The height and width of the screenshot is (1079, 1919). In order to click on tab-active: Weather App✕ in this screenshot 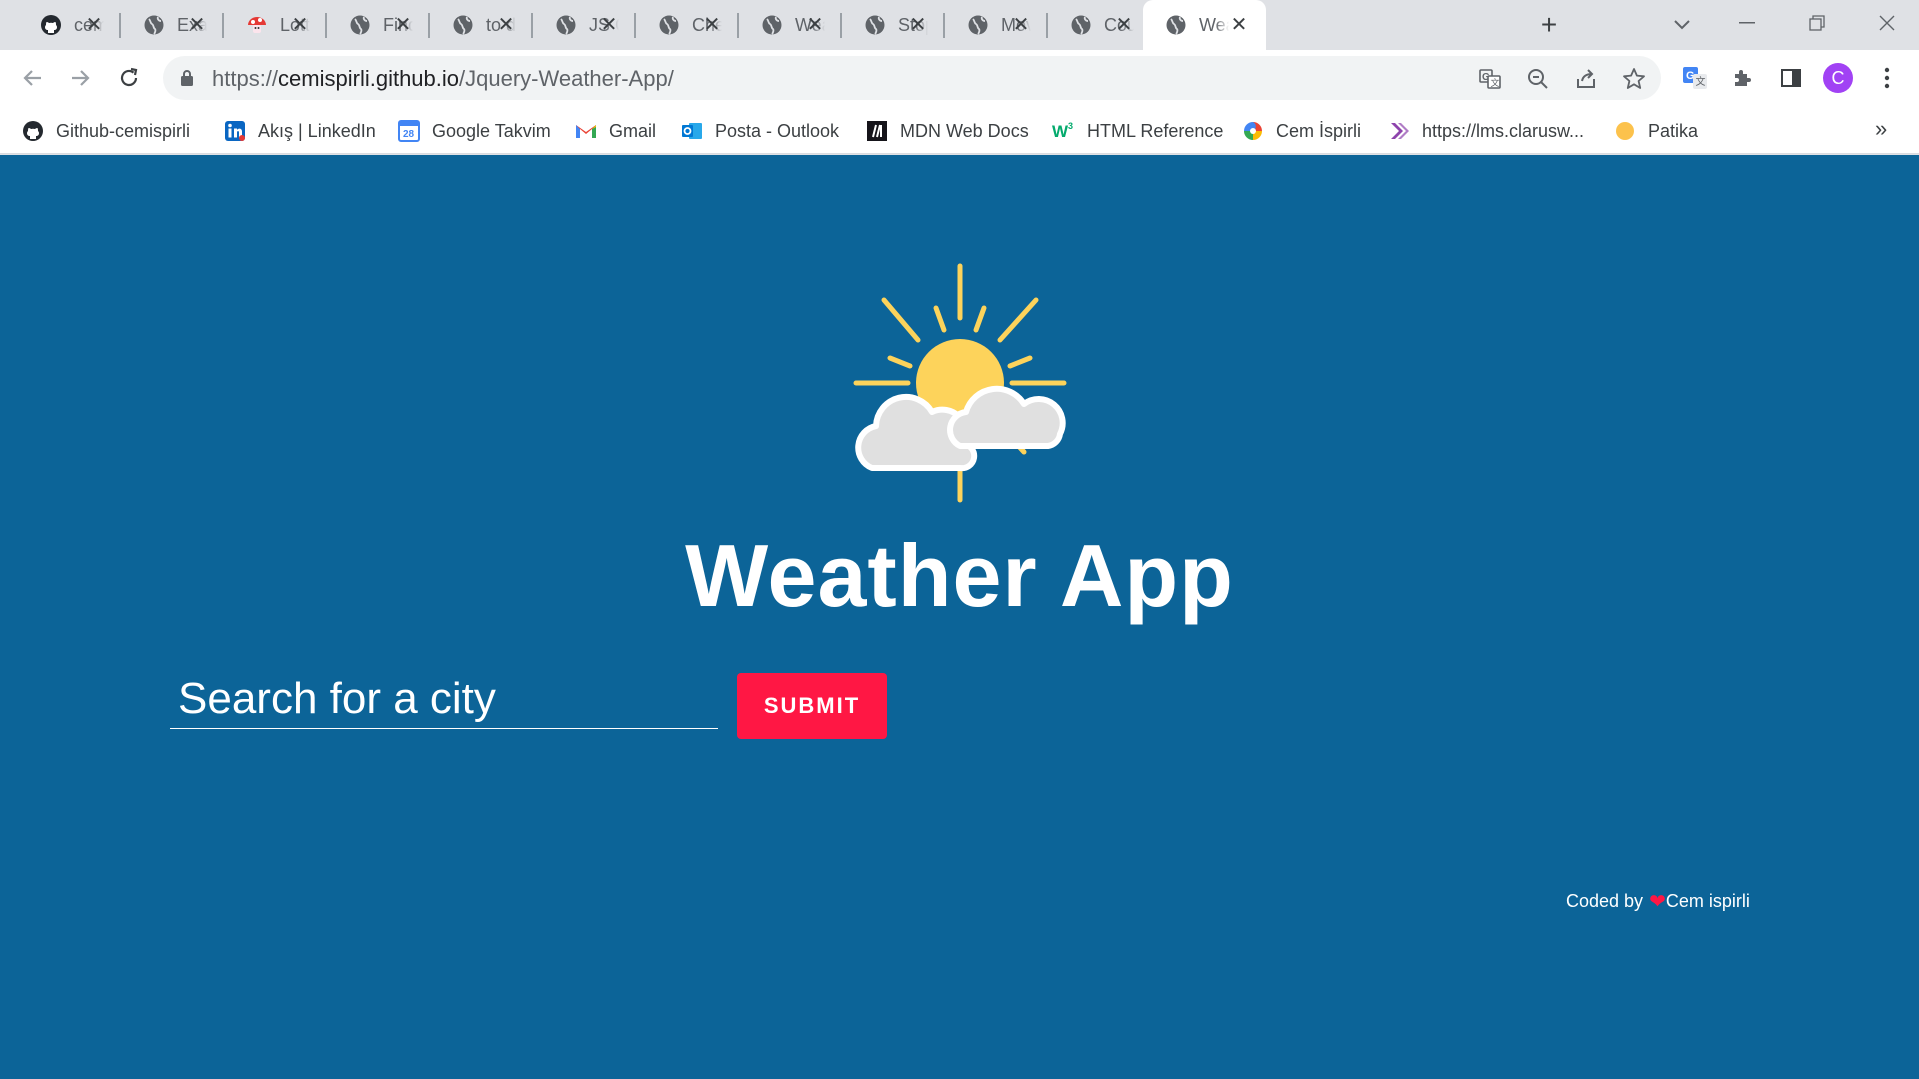, I will do `click(1204, 25)`.